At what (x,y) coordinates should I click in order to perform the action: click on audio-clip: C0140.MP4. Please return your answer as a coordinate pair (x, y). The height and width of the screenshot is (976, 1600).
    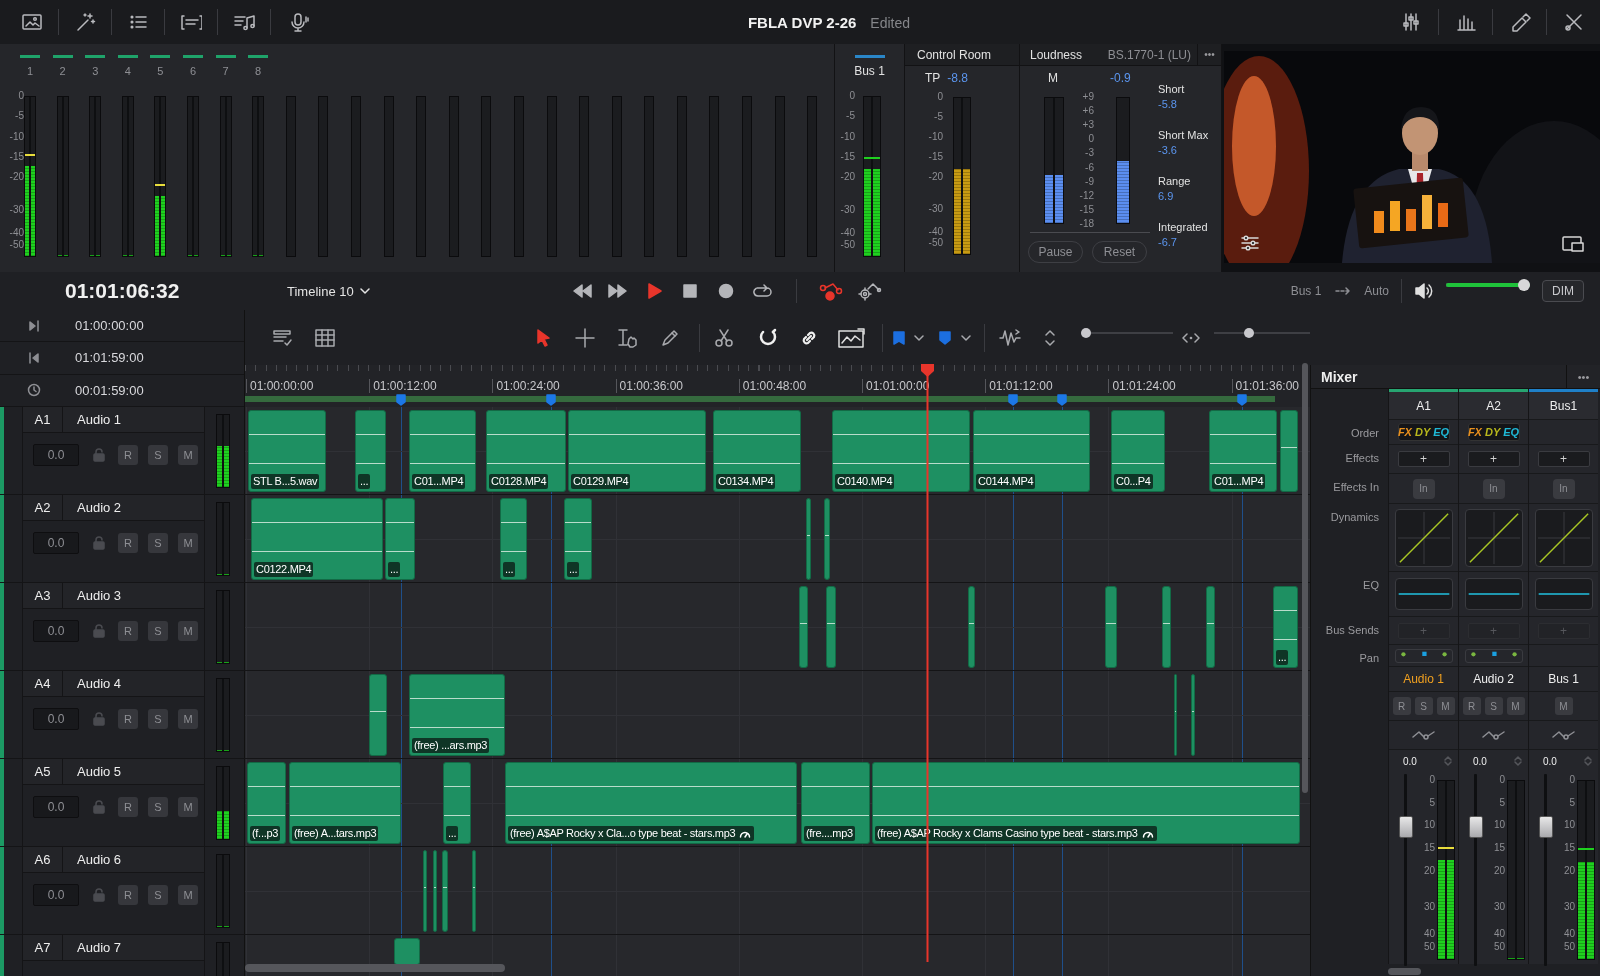
    Looking at the image, I should click on (901, 451).